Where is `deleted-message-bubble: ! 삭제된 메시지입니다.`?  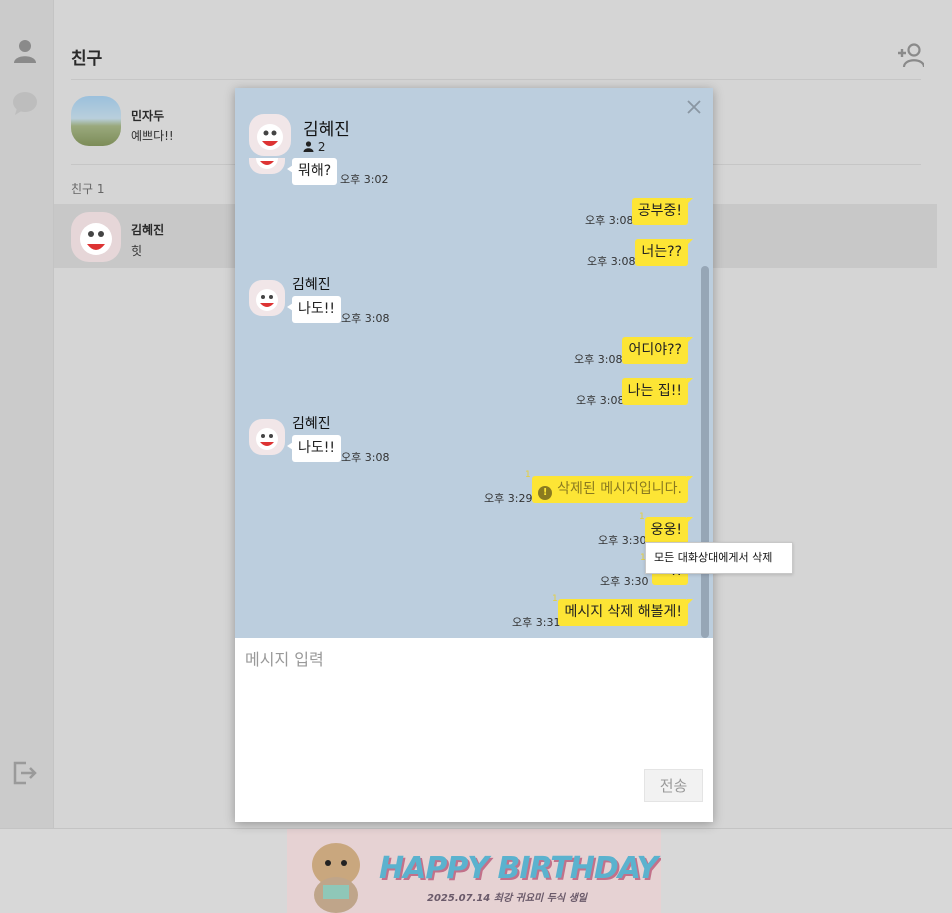 deleted-message-bubble: ! 삭제된 메시지입니다. is located at coordinates (612, 489).